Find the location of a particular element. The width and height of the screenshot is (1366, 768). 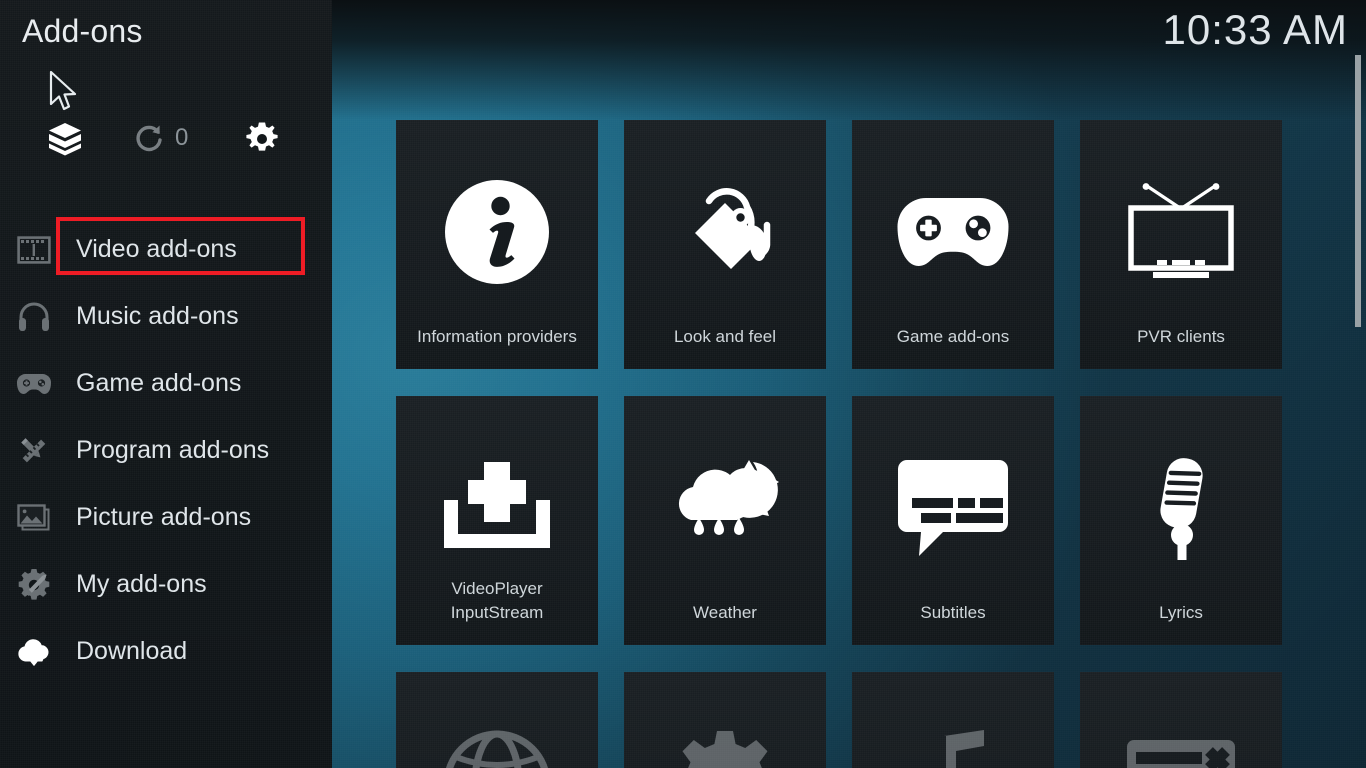

tile-row3-gear is located at coordinates (725, 720).